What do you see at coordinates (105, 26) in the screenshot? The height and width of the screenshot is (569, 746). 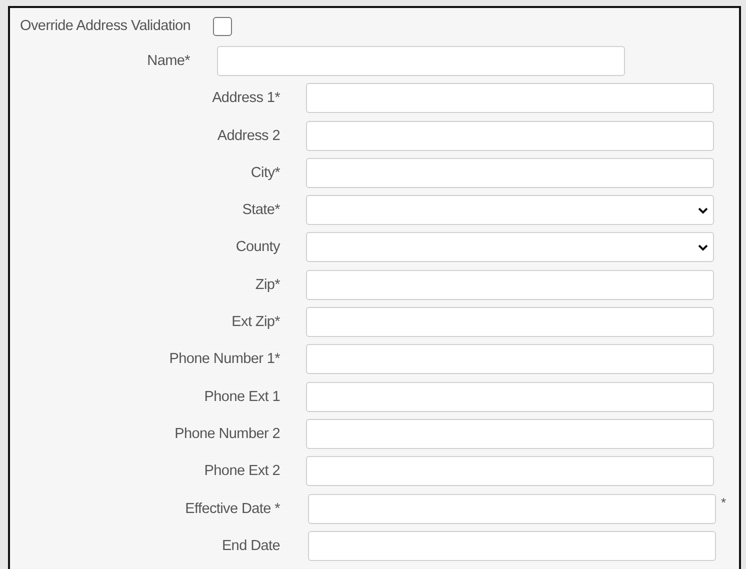 I see `field-label: Override Address Validation` at bounding box center [105, 26].